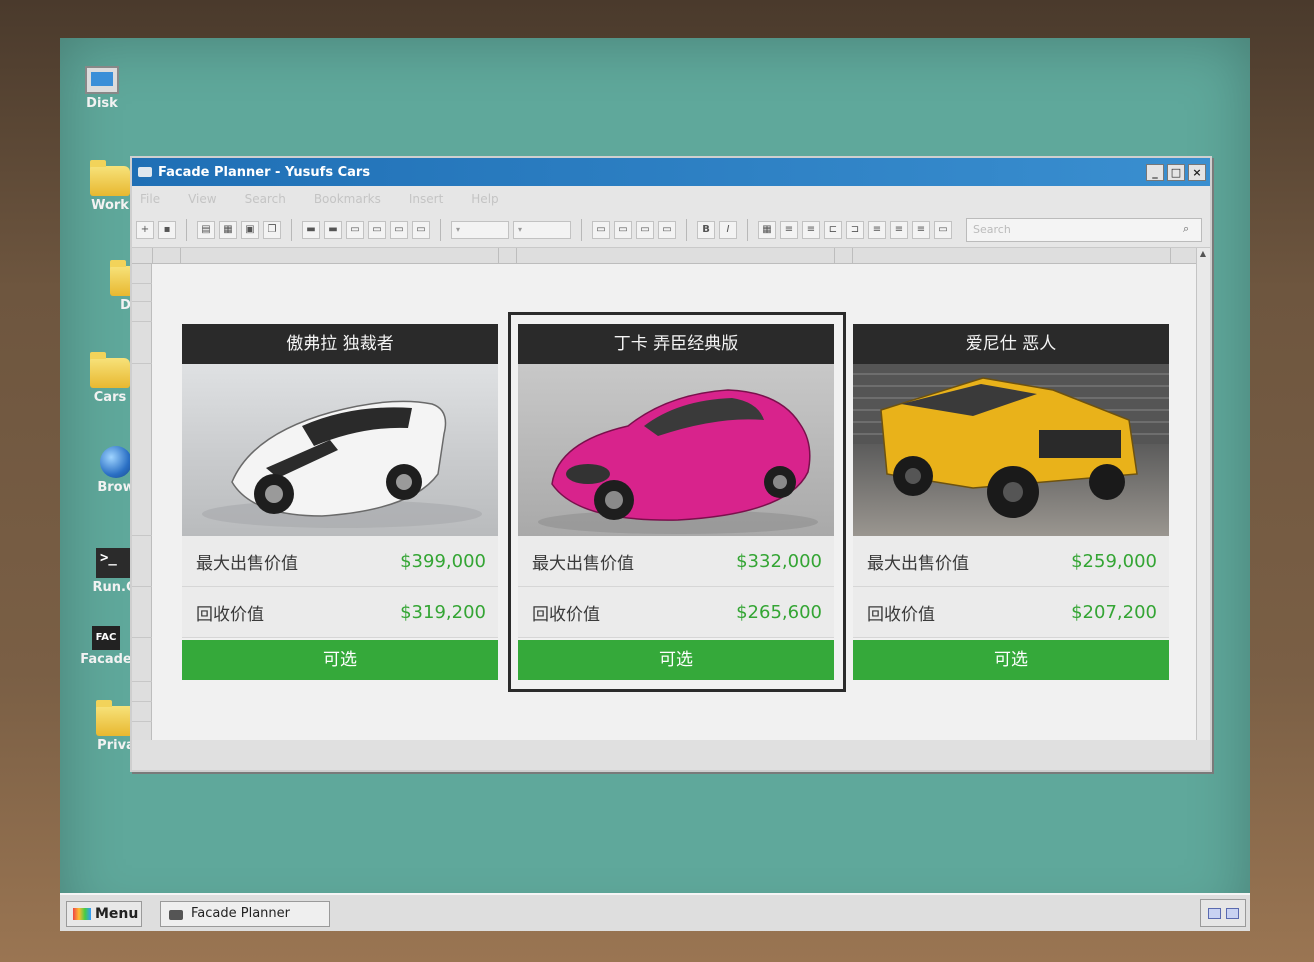 The width and height of the screenshot is (1314, 962). I want to click on desktop-icon-disk: Disk, so click(102, 88).